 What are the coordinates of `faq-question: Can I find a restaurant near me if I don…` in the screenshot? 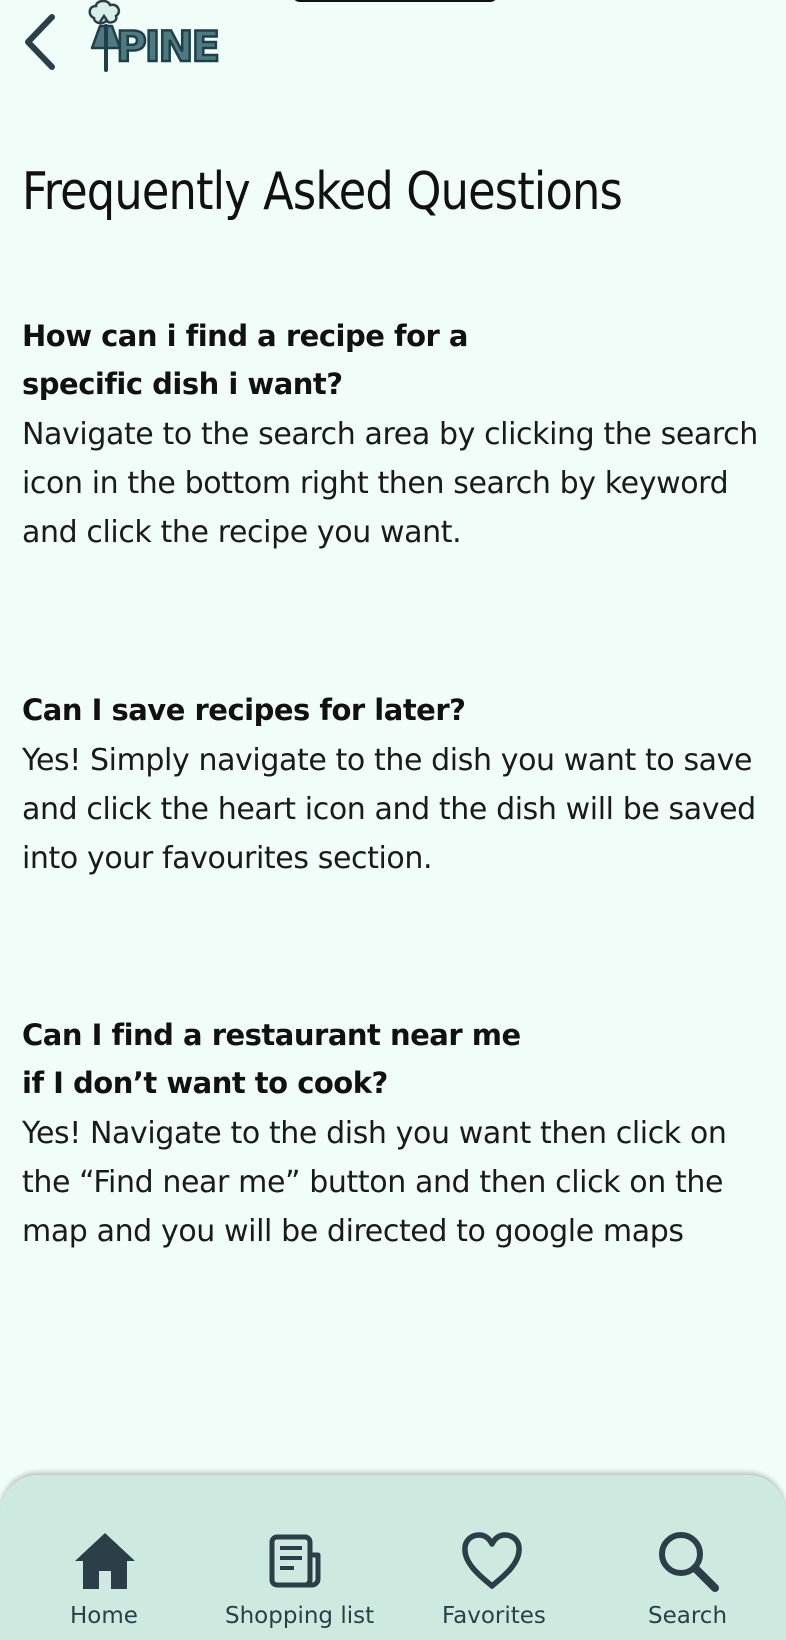 It's located at (271, 1059).